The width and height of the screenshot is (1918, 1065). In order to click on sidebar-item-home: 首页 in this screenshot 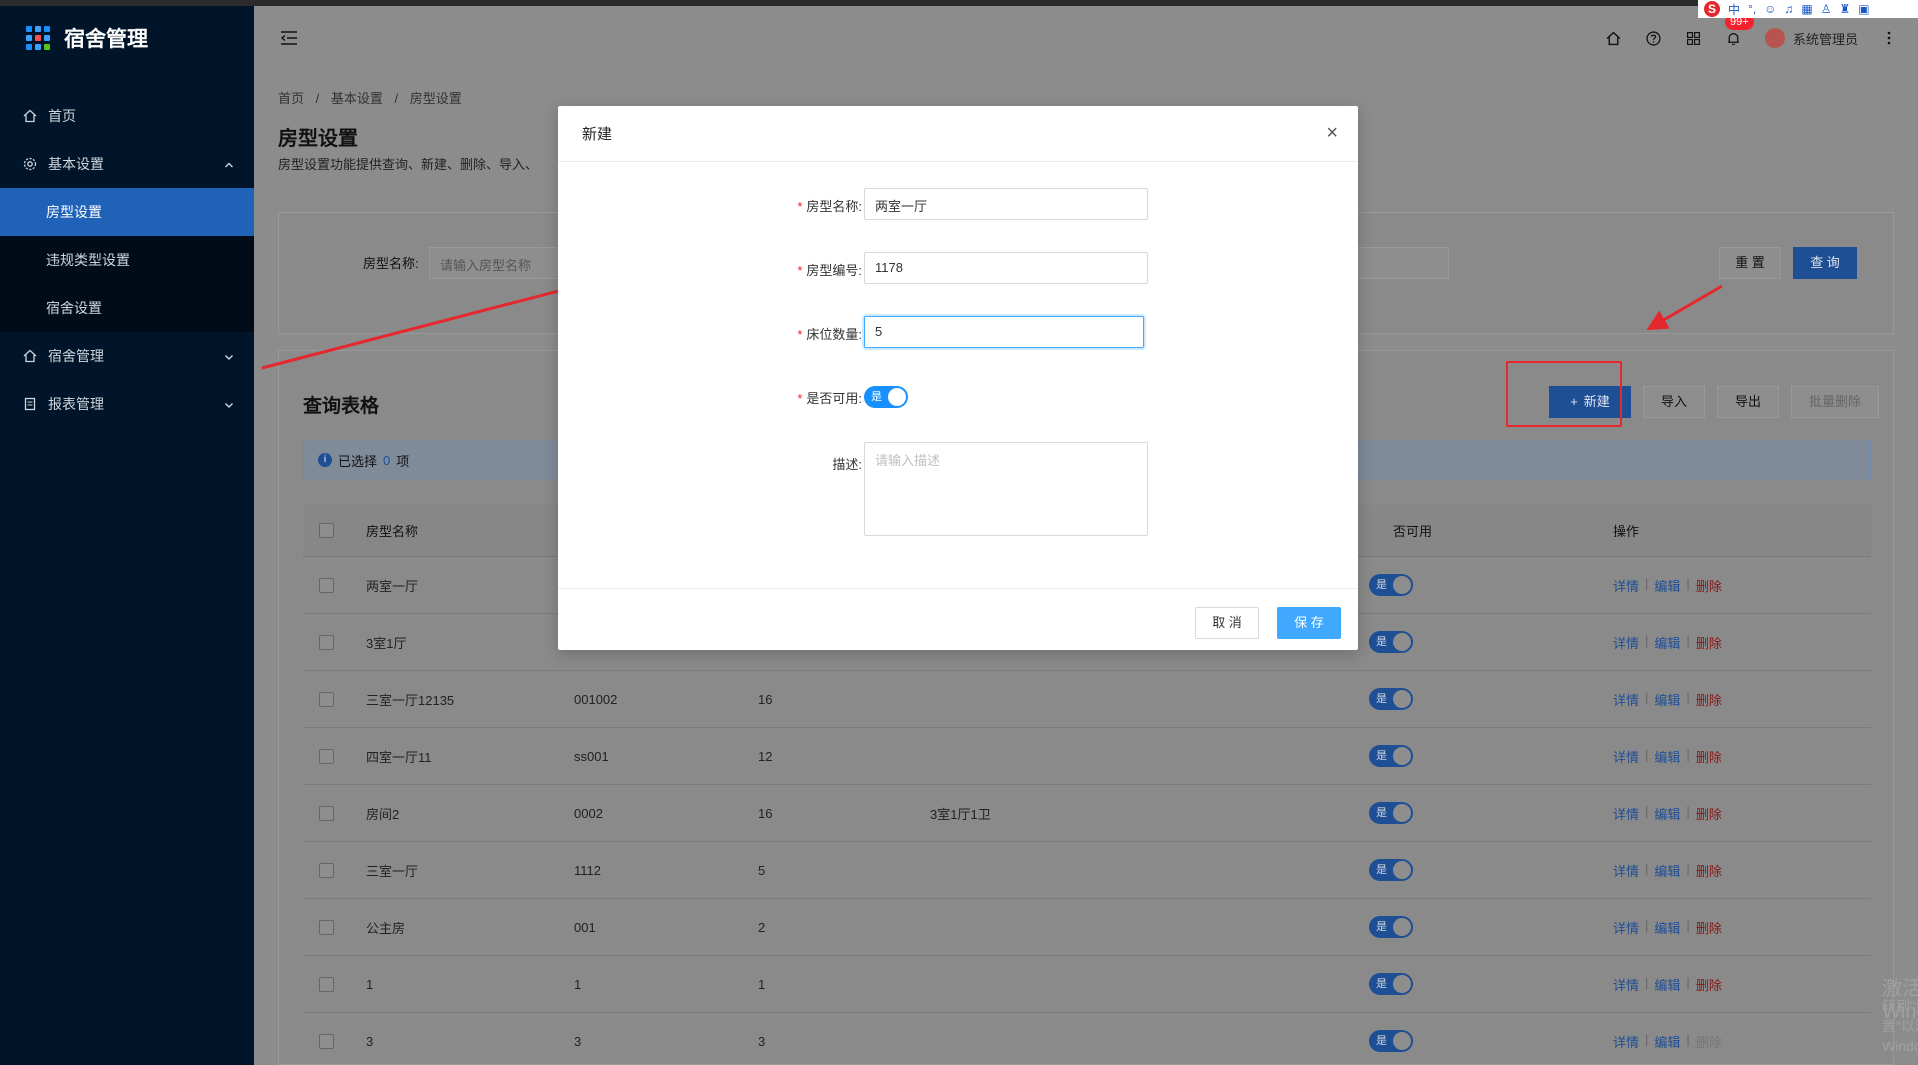, I will do `click(127, 116)`.